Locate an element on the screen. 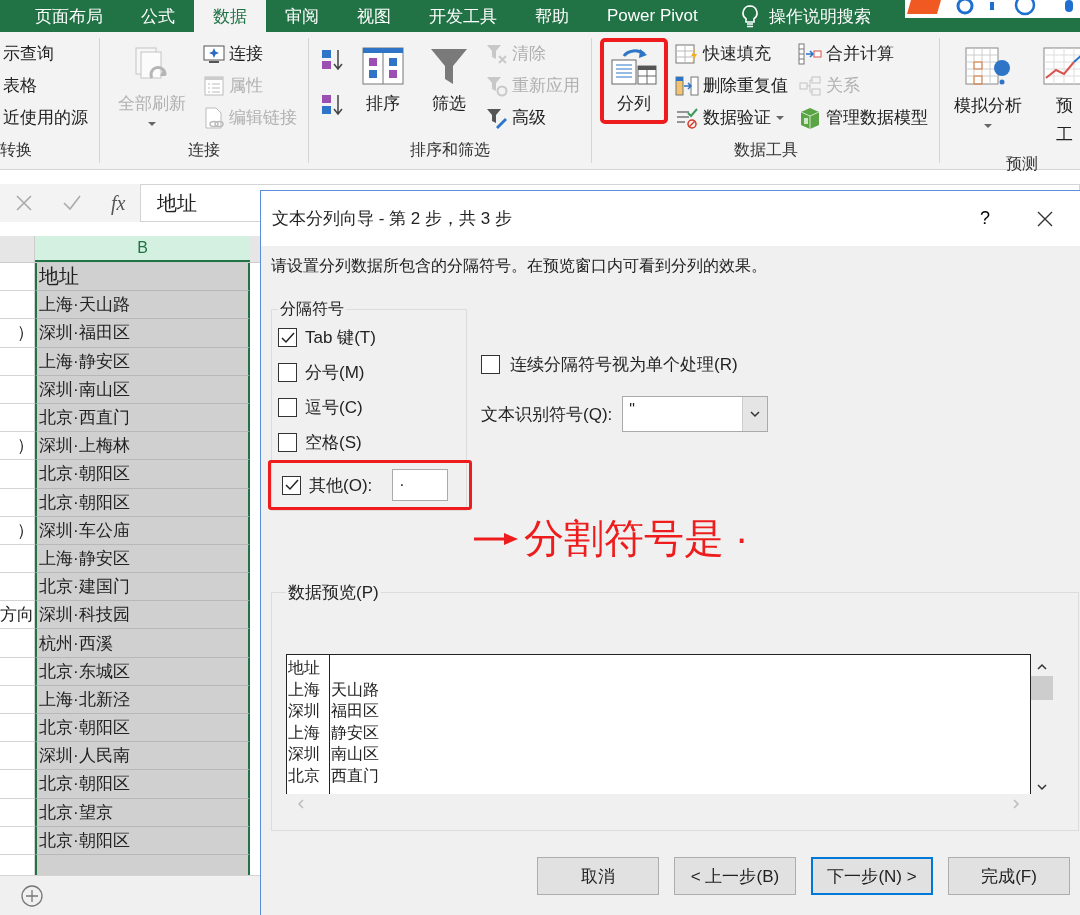 This screenshot has width=1080, height=915. dialog-button: < 上一步(B) is located at coordinates (735, 876).